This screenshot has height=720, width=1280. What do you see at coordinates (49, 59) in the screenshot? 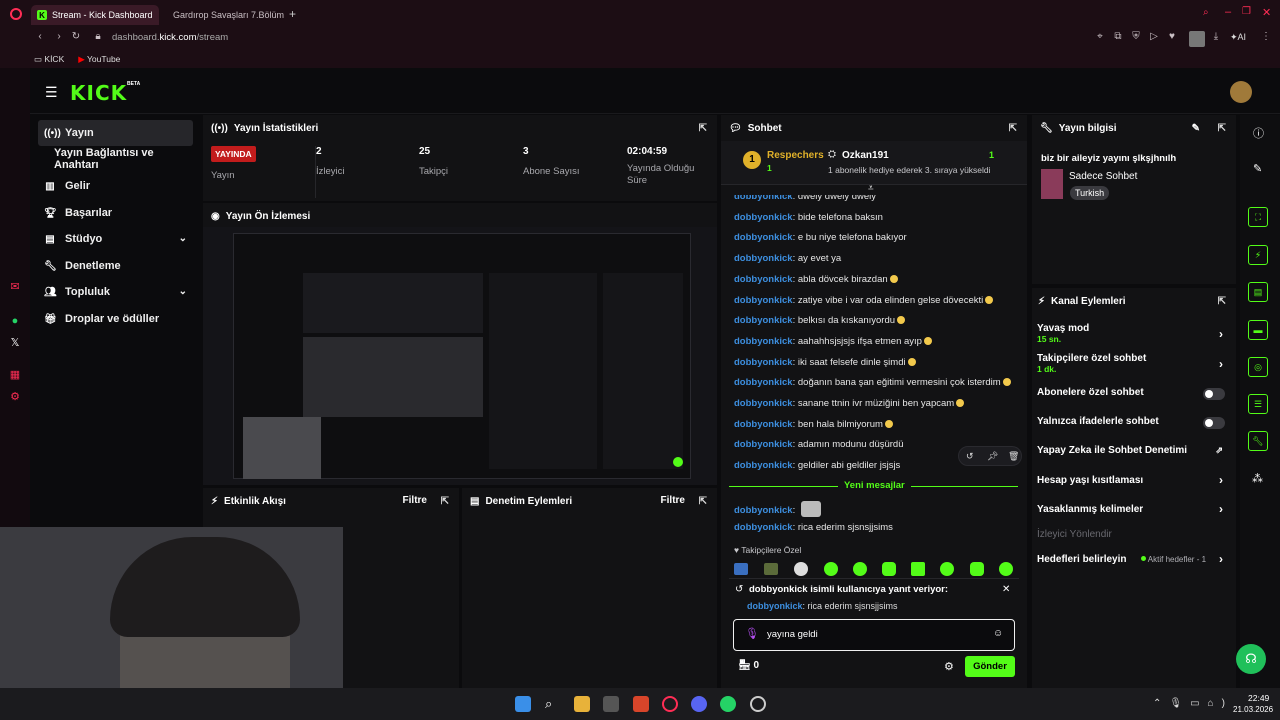
I see `bookmark-kick: ▭ KİCK` at bounding box center [49, 59].